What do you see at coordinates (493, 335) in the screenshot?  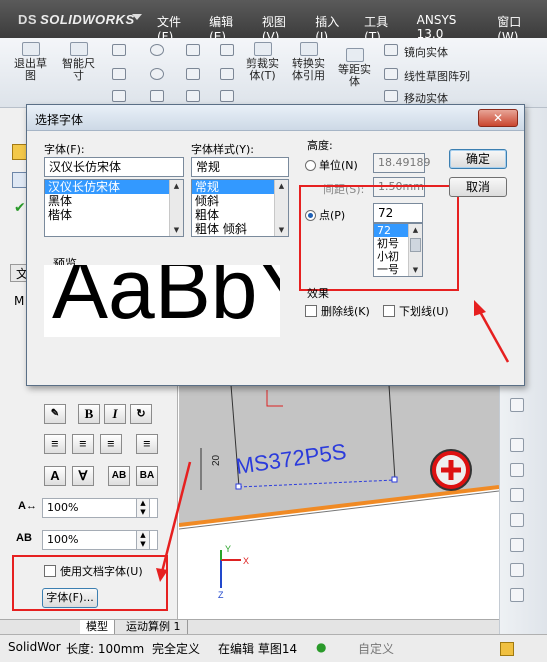 I see `arrow-to-point-size` at bounding box center [493, 335].